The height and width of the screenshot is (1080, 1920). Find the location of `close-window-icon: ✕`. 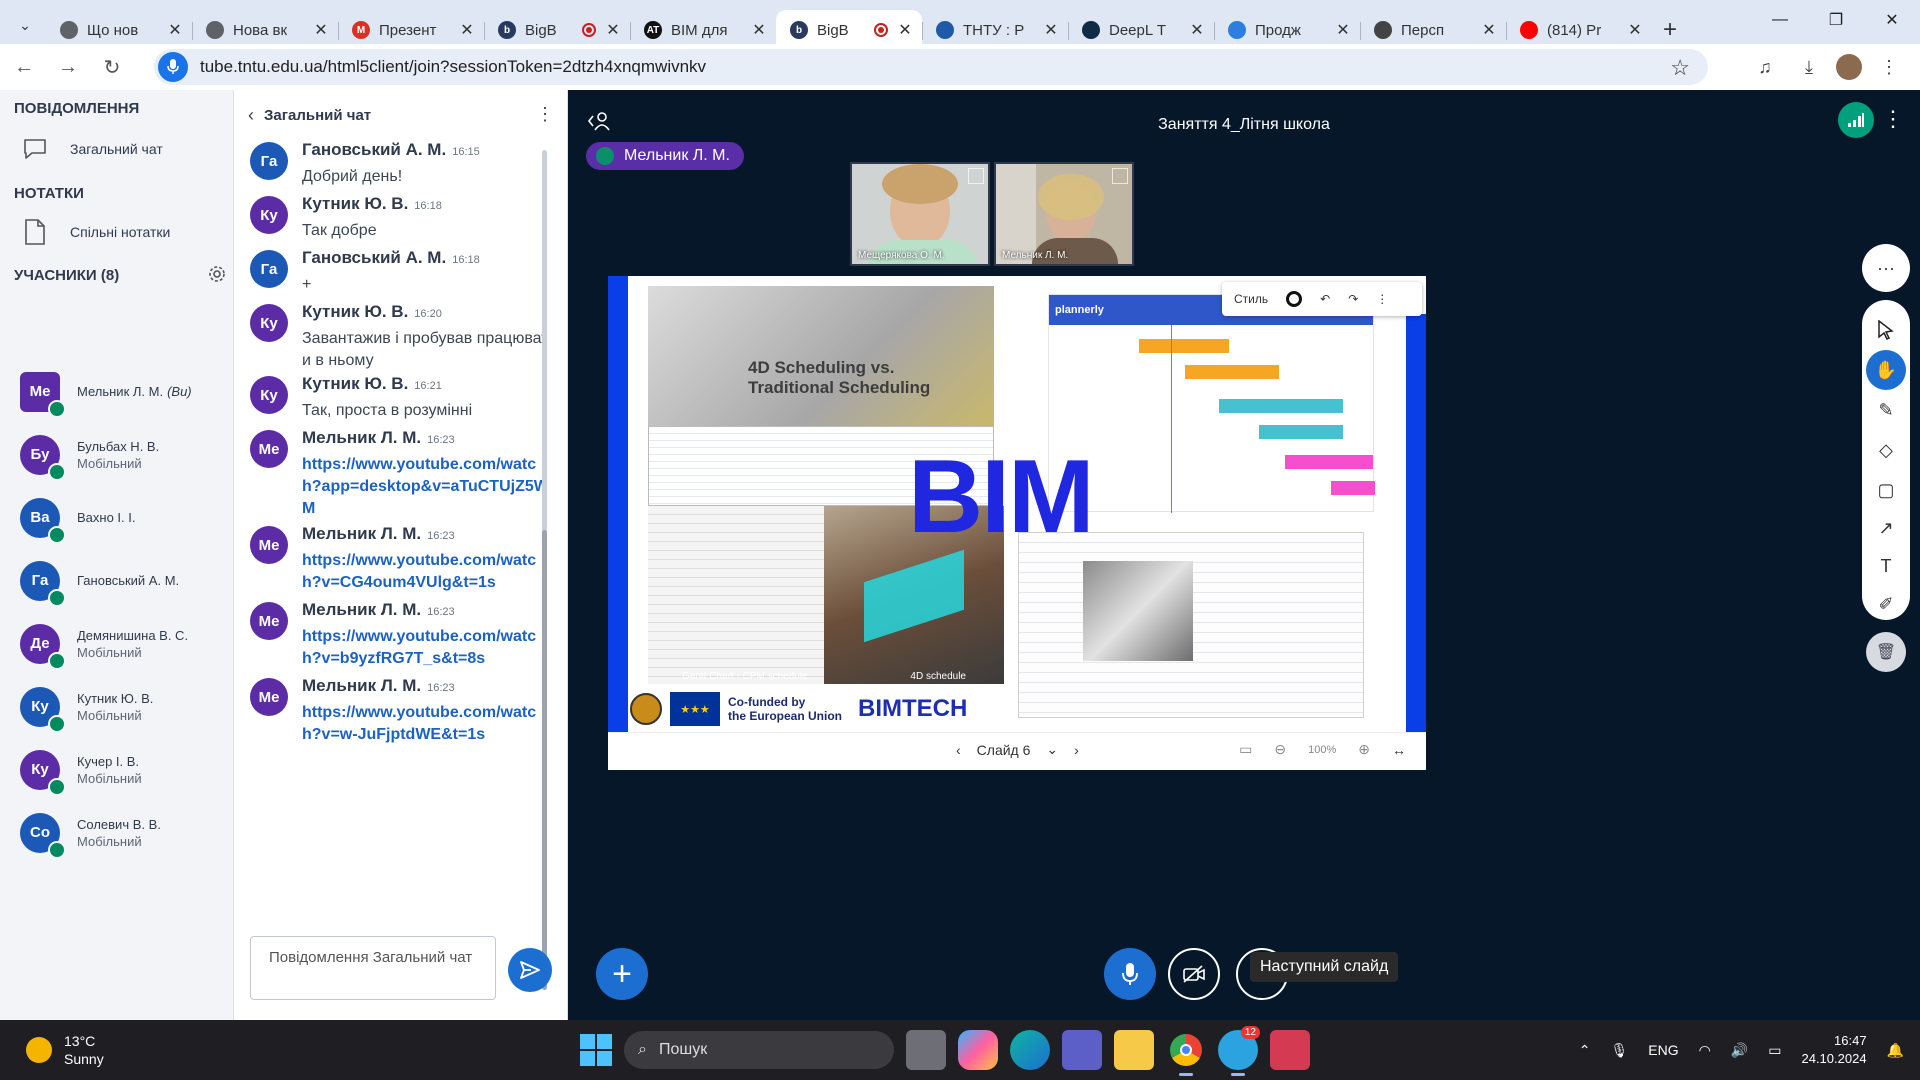

close-window-icon: ✕ is located at coordinates (1892, 20).